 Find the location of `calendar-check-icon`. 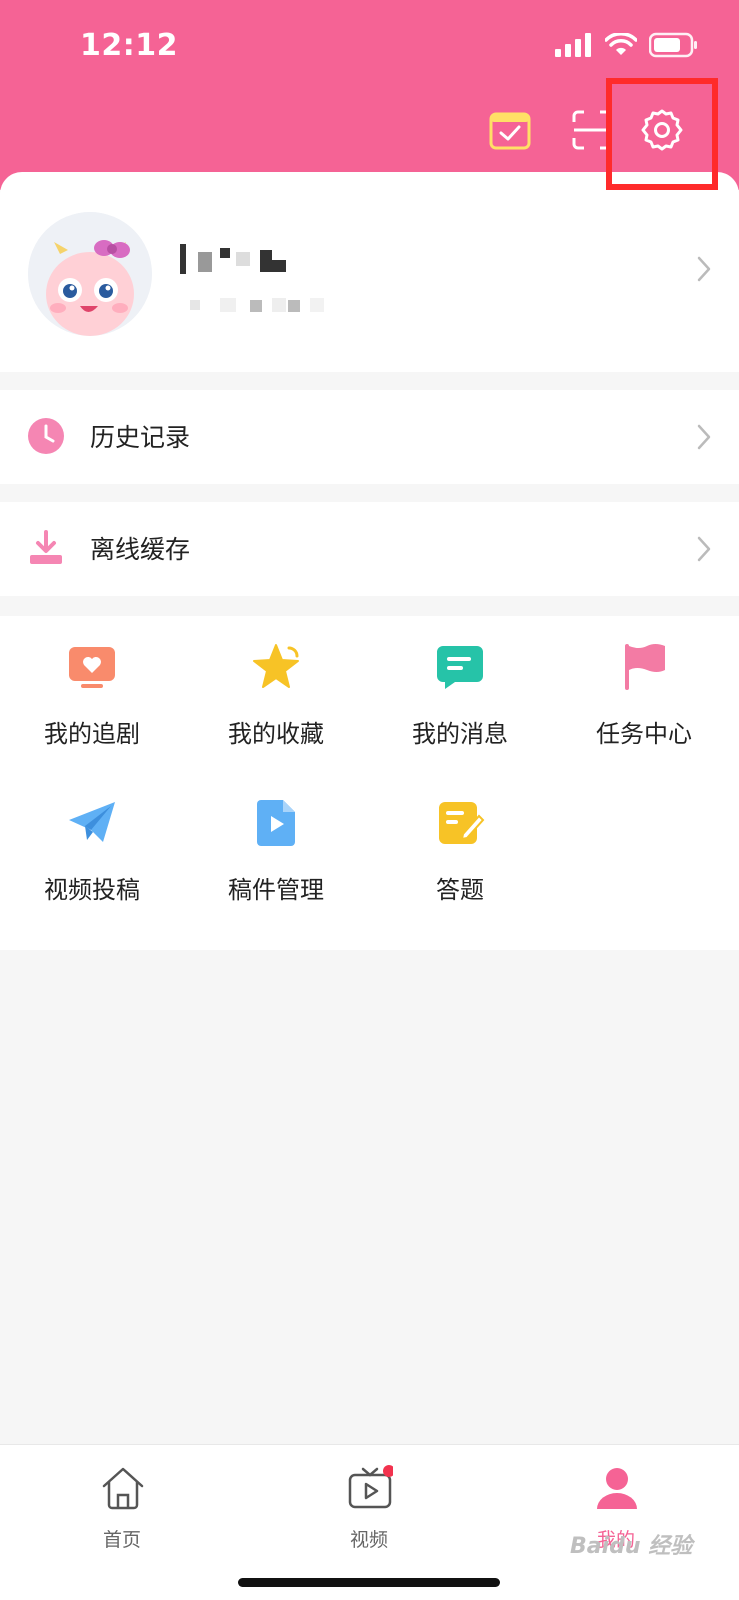

calendar-check-icon is located at coordinates (510, 130).